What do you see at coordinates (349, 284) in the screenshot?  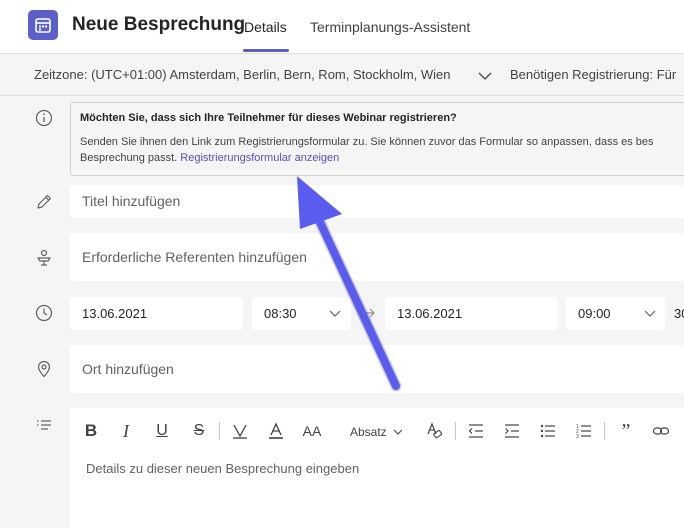 I see `annotation-arrow` at bounding box center [349, 284].